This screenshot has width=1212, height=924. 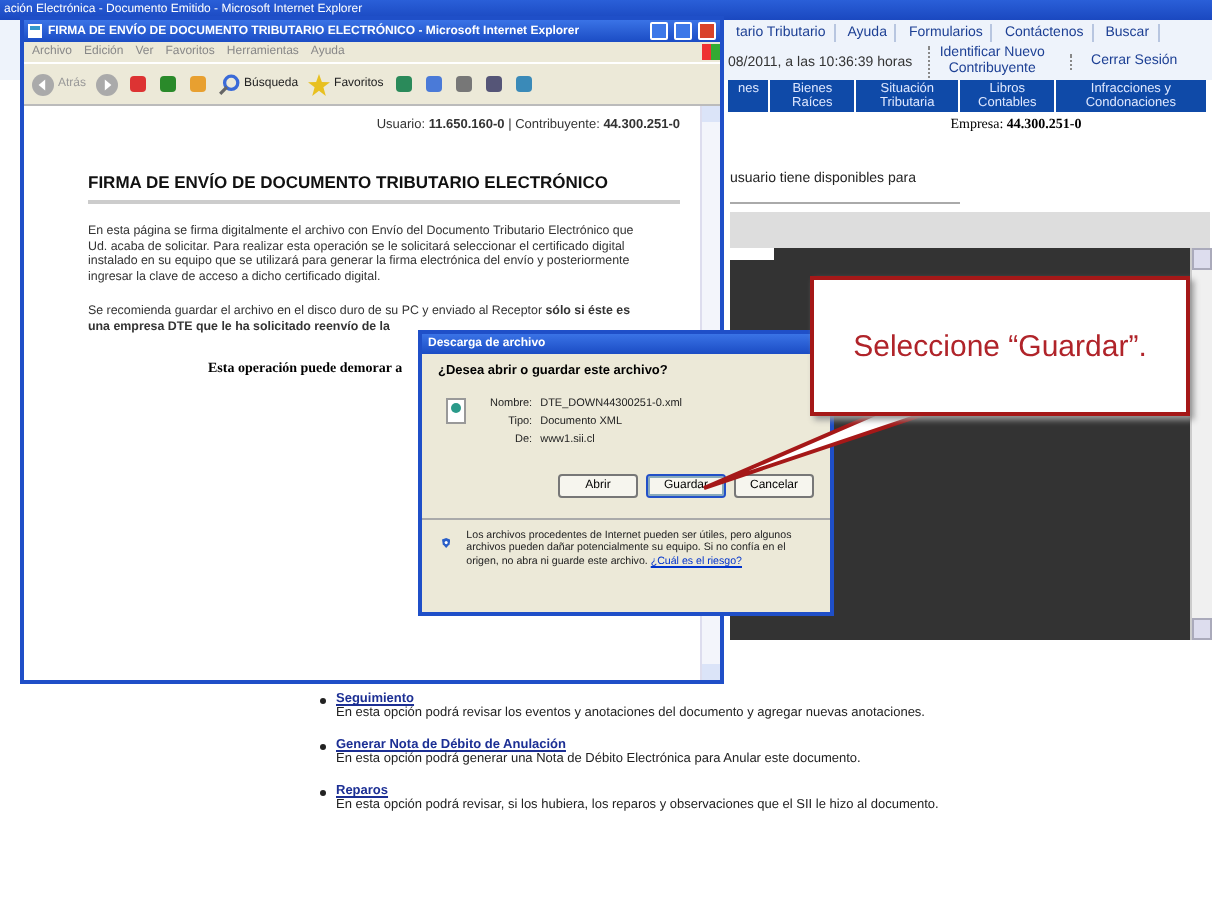 I want to click on callout-text: Seleccione “Guardar”., so click(x=1000, y=346).